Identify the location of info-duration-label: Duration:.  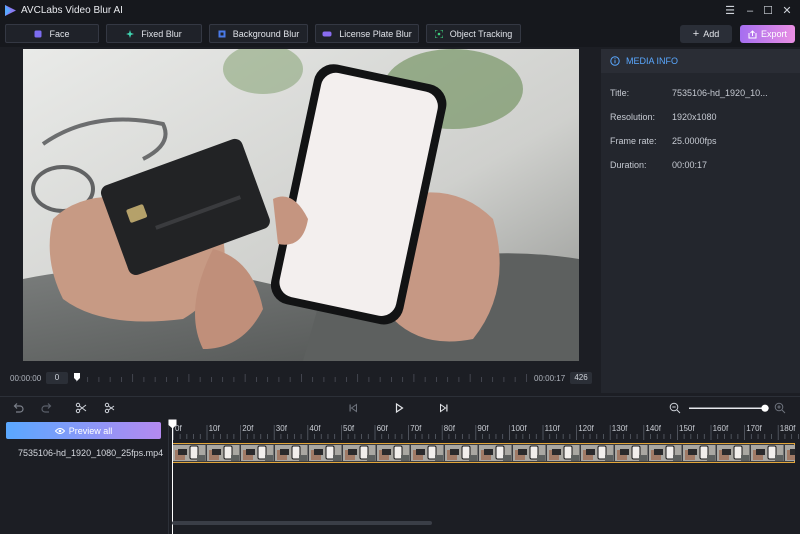
(628, 165).